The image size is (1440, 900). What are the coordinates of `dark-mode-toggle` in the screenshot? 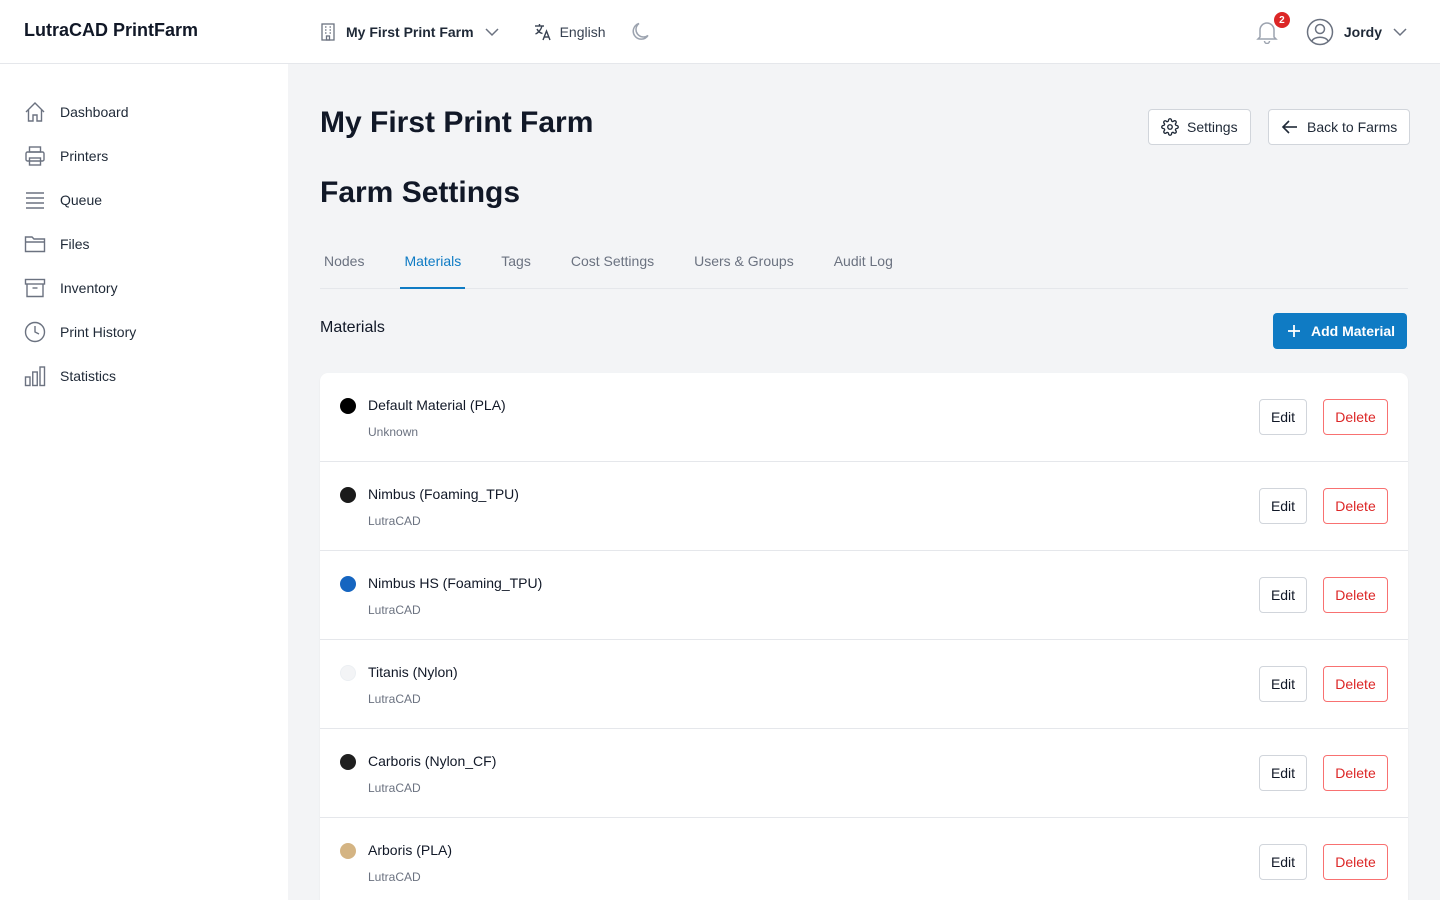 It's located at (641, 32).